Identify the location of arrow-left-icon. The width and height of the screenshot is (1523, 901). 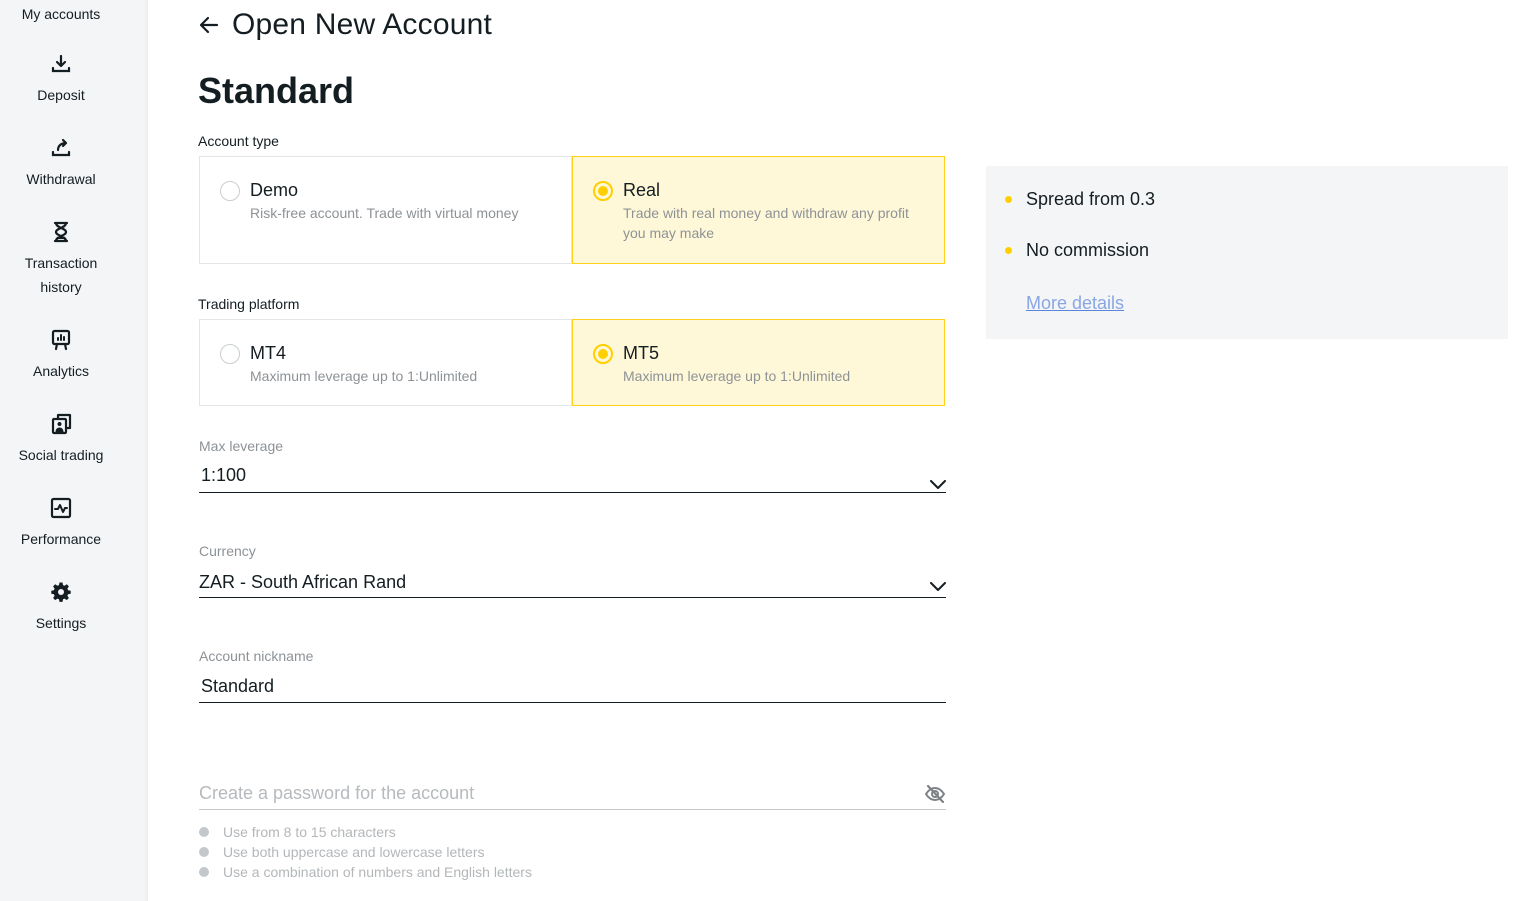
(209, 25).